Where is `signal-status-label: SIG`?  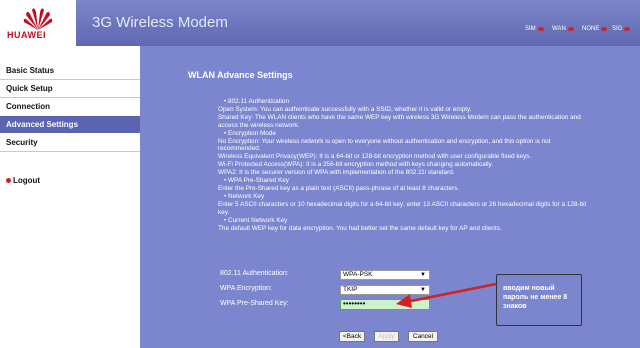
signal-status-label: SIG is located at coordinates (617, 29).